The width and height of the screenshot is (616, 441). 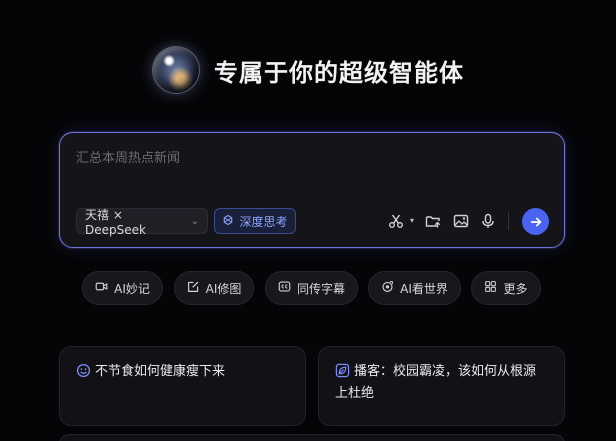 I want to click on suggestion-card-podcast: 播客：校园霸凌，该如何从根源上杜绝, so click(x=441, y=386).